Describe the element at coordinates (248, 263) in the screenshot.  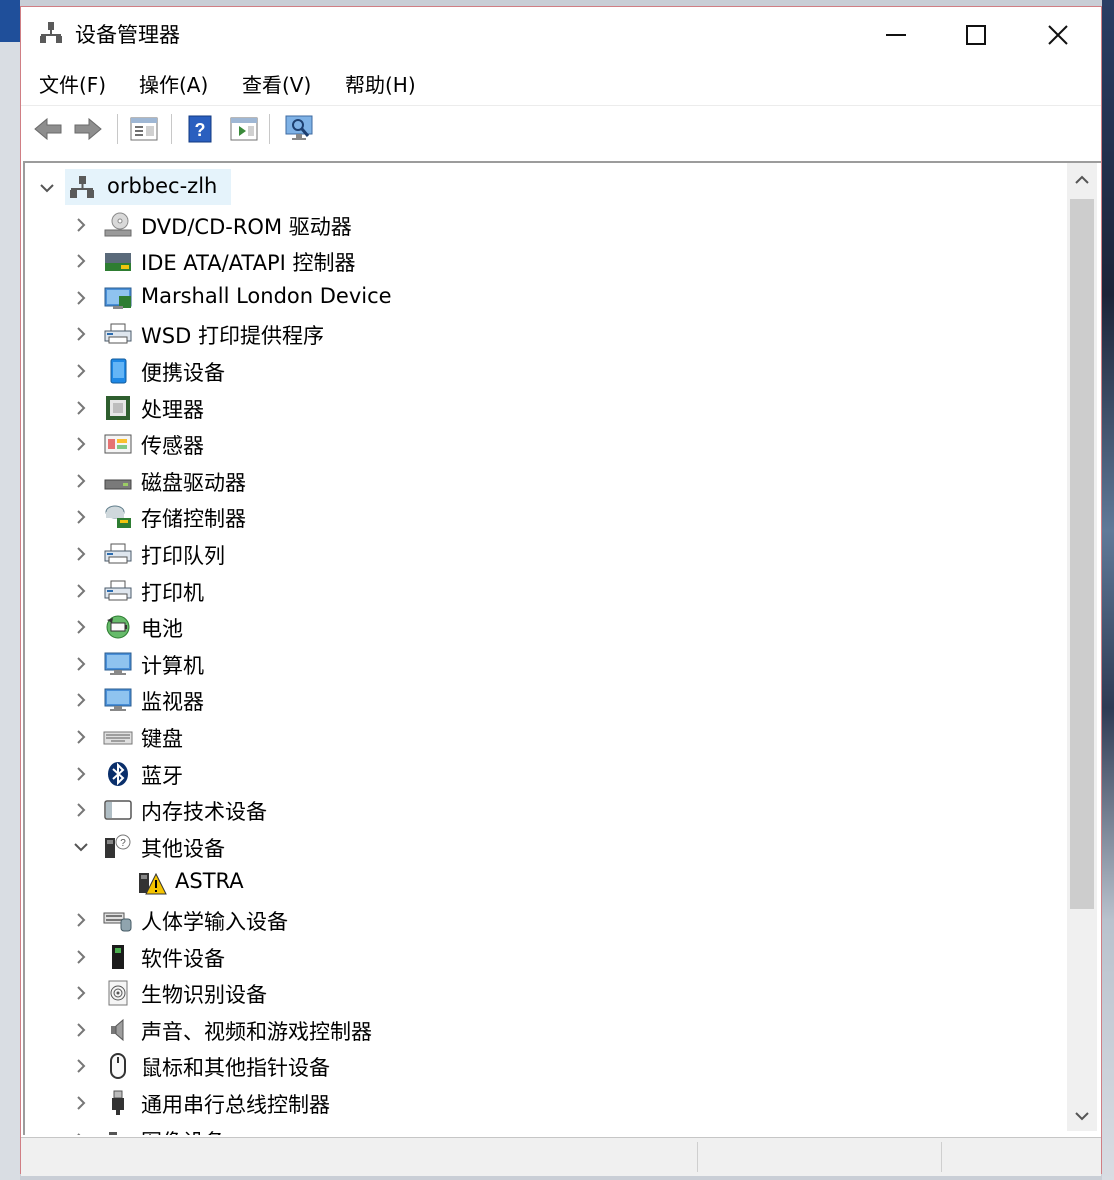
I see `tree-item-label: IDE ATA/ATAPI 控制器` at that location.